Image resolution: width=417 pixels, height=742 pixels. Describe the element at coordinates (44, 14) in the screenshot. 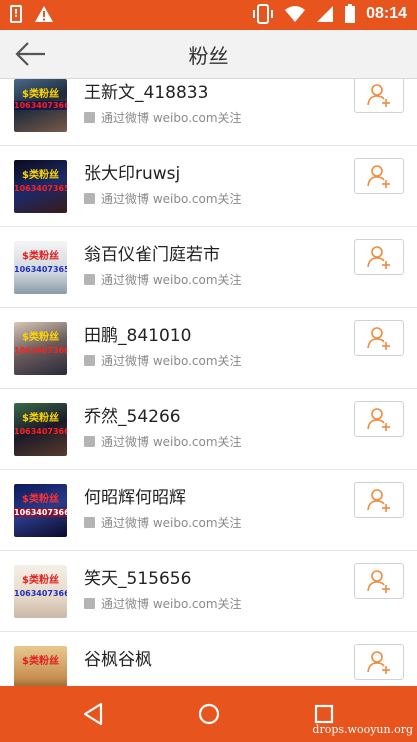

I see `warning-icon` at that location.